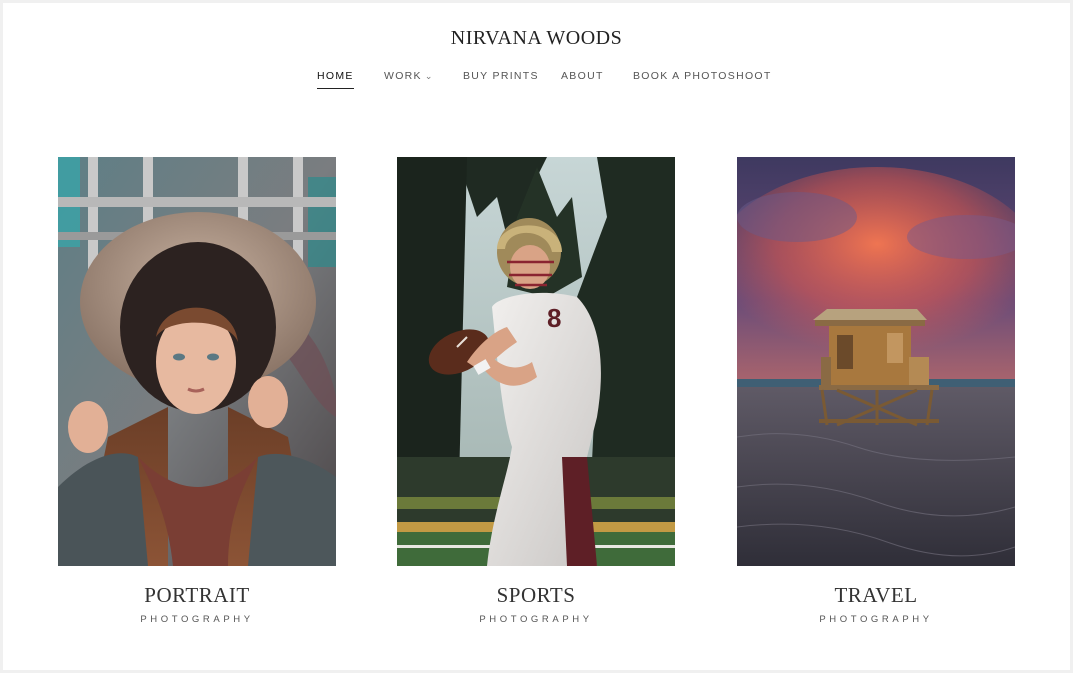 Image resolution: width=1073 pixels, height=673 pixels. Describe the element at coordinates (554, 318) in the screenshot. I see `svg-text: 8` at that location.